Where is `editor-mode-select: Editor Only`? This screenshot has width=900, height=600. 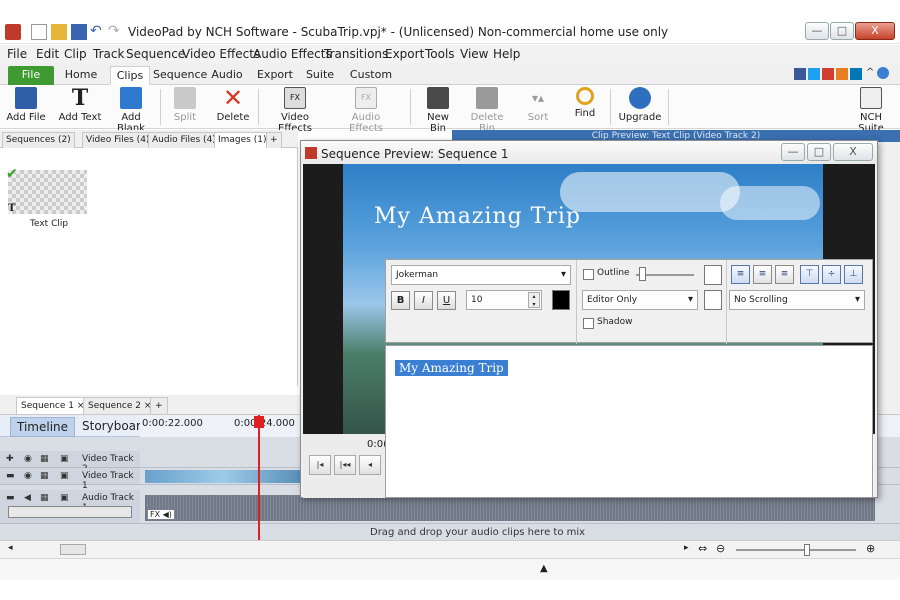
editor-mode-select: Editor Only is located at coordinates (640, 300).